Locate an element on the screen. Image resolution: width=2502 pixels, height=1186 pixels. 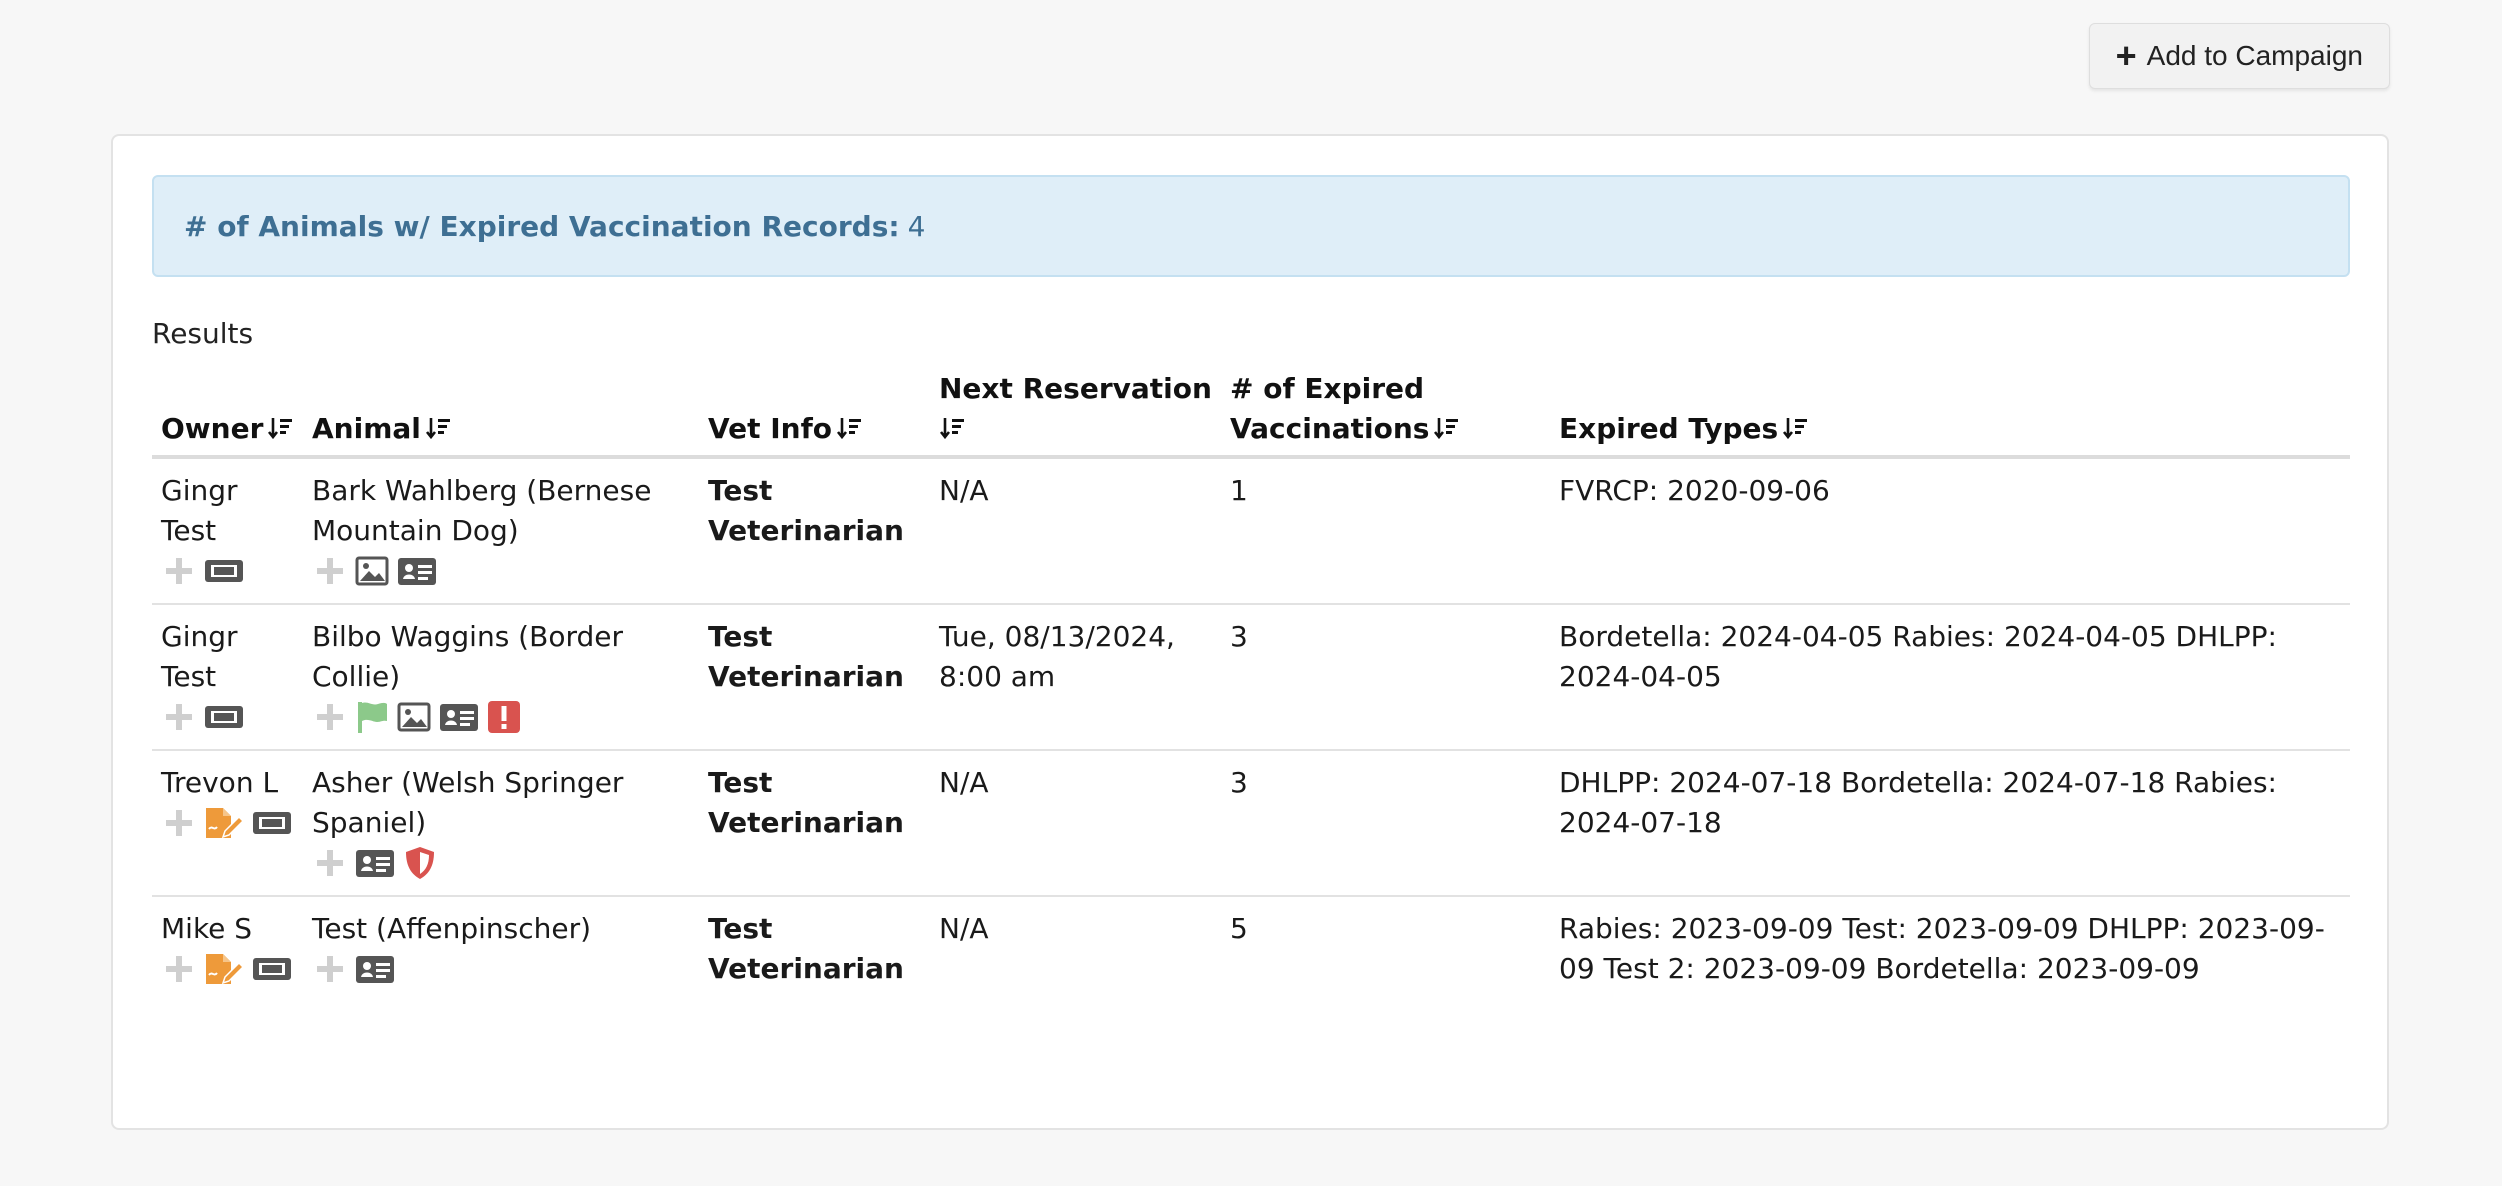
animal-name: Bilbo Waggins (Border Collie) is located at coordinates (501, 657).